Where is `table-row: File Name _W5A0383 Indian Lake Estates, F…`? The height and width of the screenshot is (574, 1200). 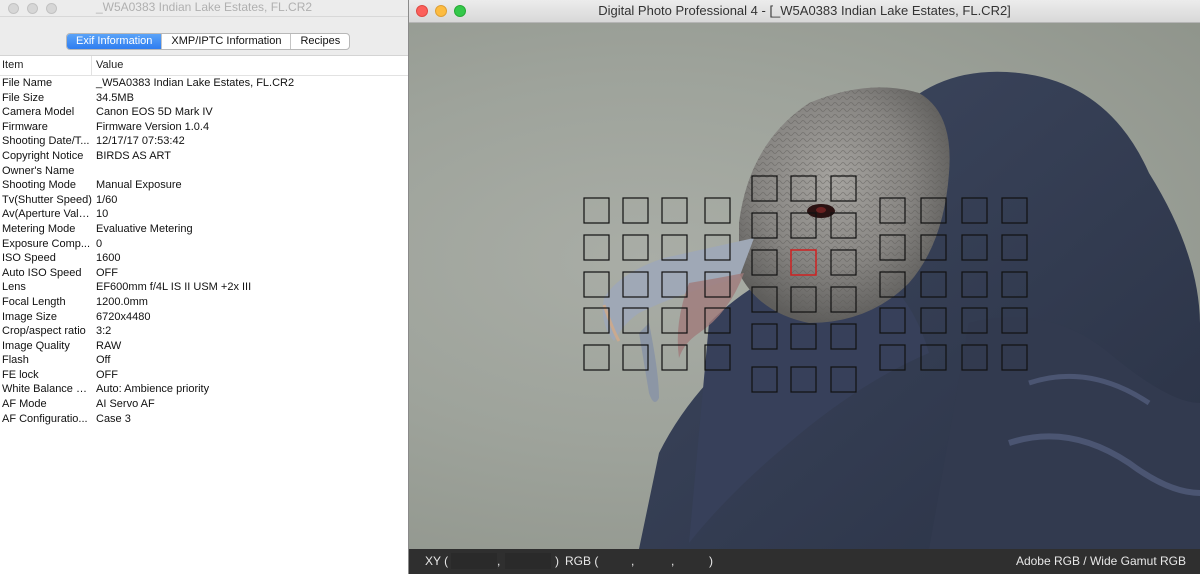
table-row: File Name _W5A0383 Indian Lake Estates, F… is located at coordinates (204, 83).